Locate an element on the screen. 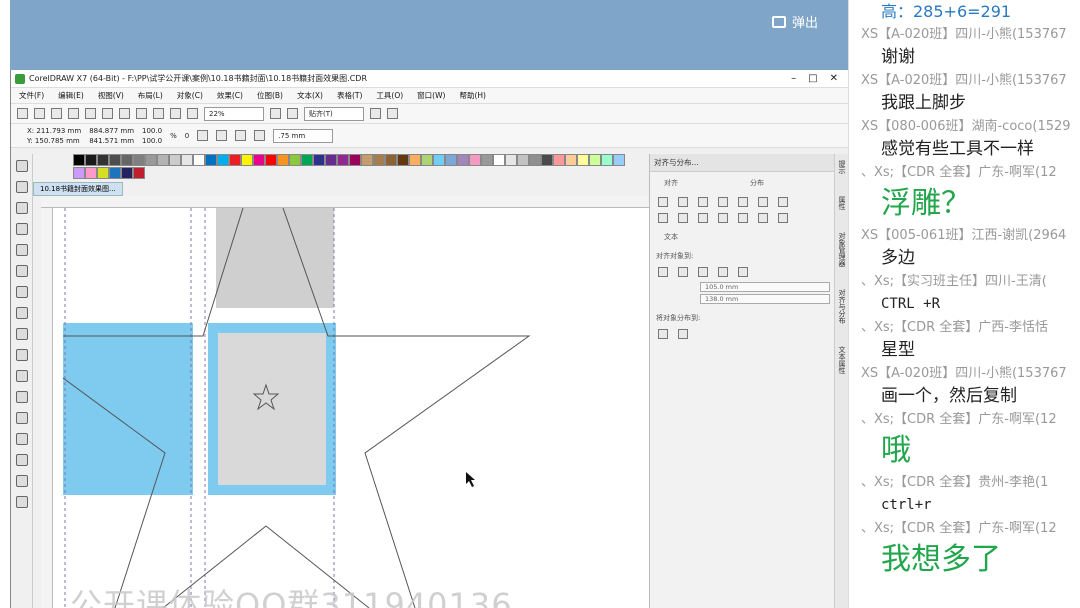 The width and height of the screenshot is (1080, 608). outline-width: .75 mm is located at coordinates (303, 135).